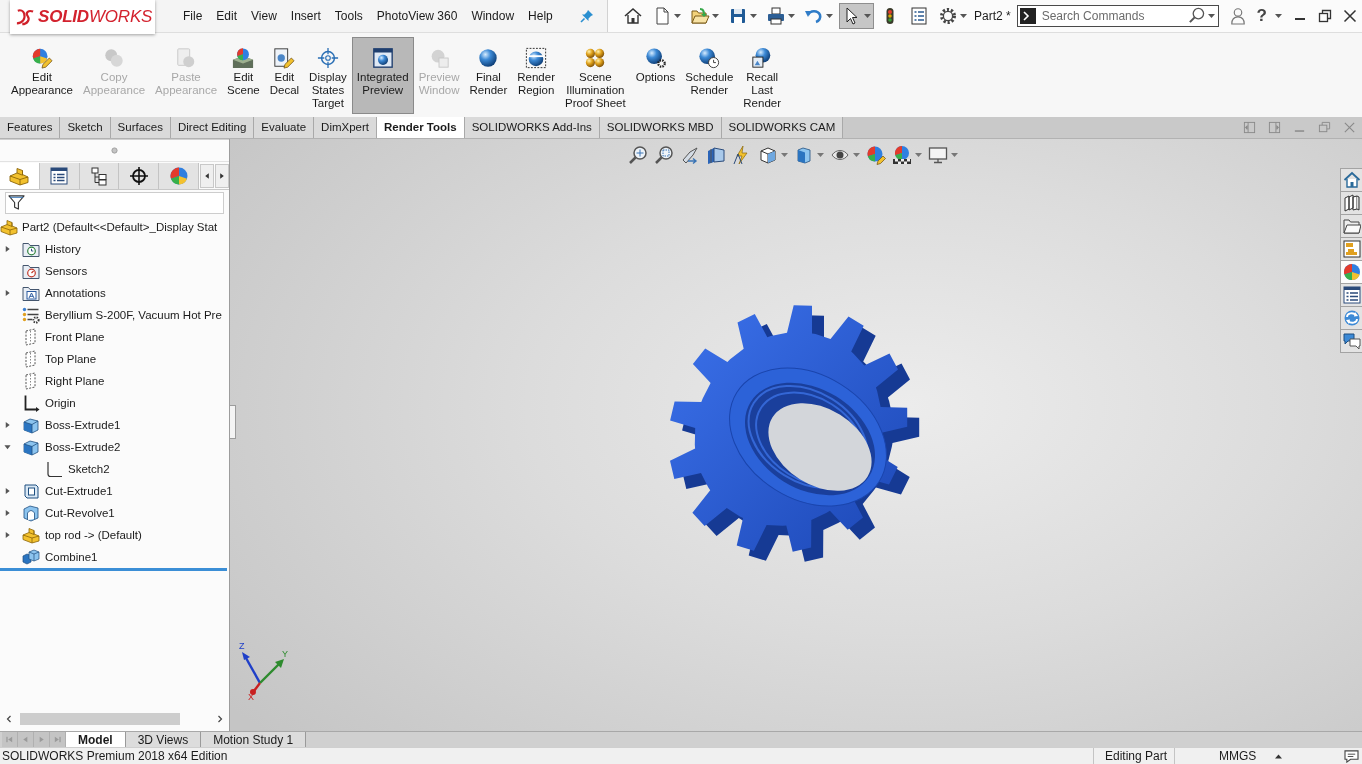 The image size is (1362, 764). Describe the element at coordinates (532, 127) in the screenshot. I see `command-tab: SOLIDWORKS Add-Ins` at that location.